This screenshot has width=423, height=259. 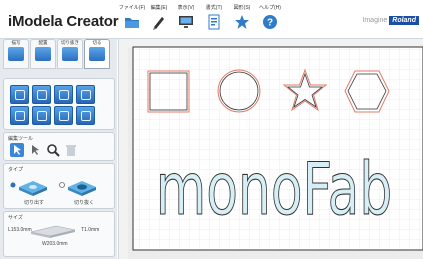 I want to click on roland-logo: Roland, so click(x=404, y=20).